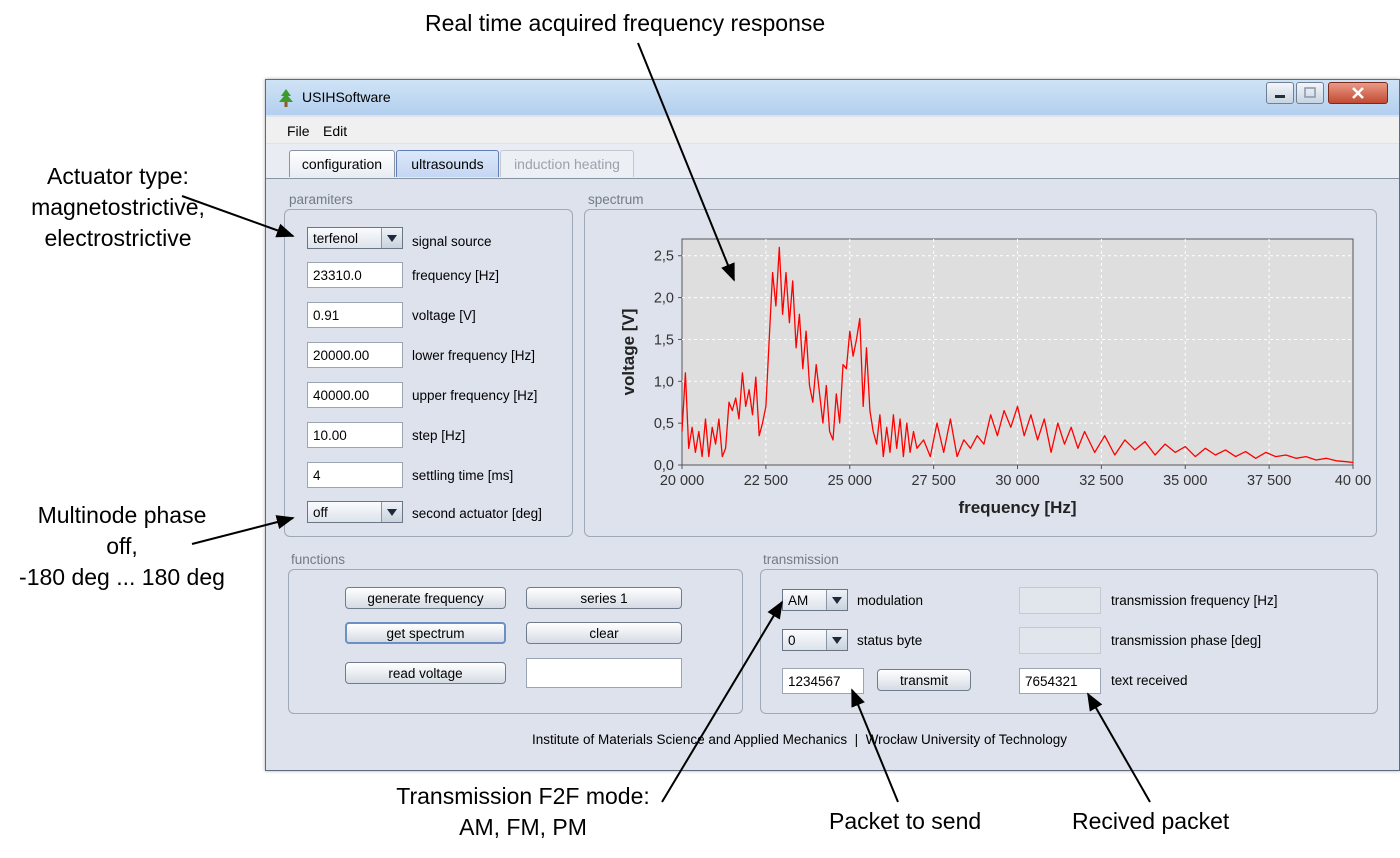  I want to click on minimize-button, so click(1280, 93).